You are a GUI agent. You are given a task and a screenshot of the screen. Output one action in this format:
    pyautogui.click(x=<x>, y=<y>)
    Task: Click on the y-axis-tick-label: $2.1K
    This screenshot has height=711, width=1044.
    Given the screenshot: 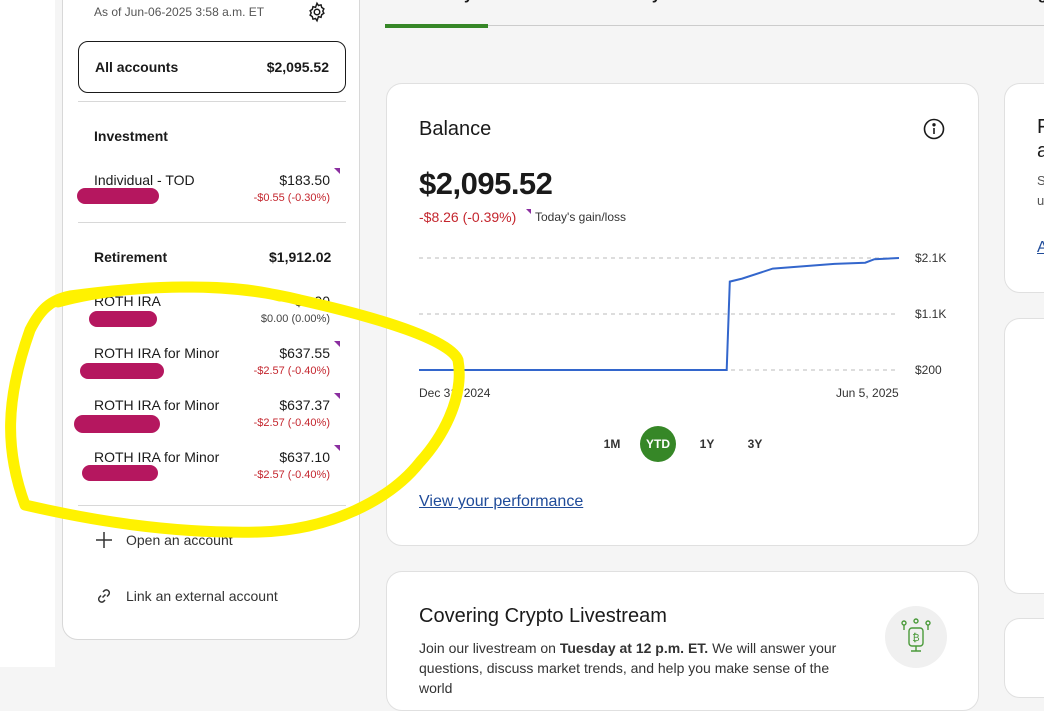 What is the action you would take?
    pyautogui.click(x=930, y=258)
    